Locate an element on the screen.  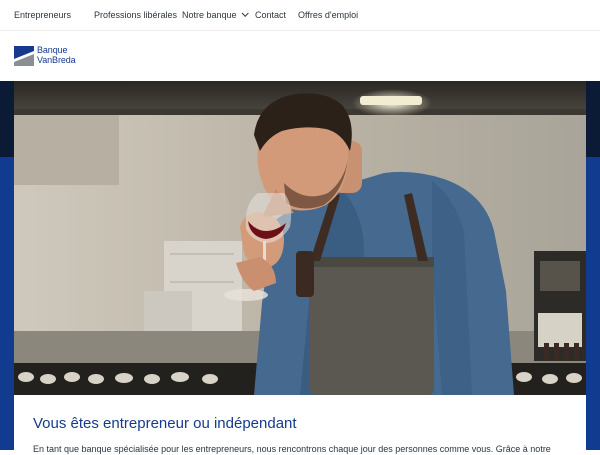
bank-logo-line-1: Banque is located at coordinates (52, 50).